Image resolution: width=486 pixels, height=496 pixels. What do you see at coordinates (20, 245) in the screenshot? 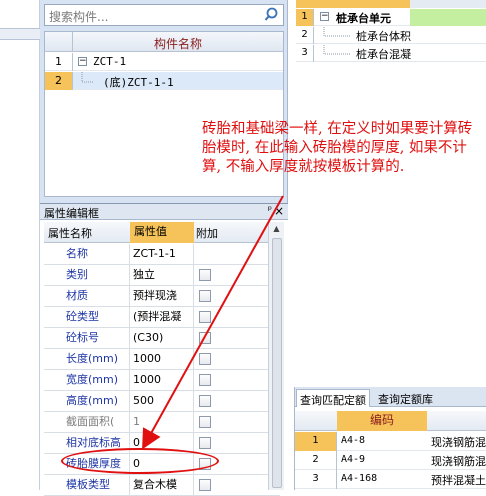
I see `left-panel` at bounding box center [20, 245].